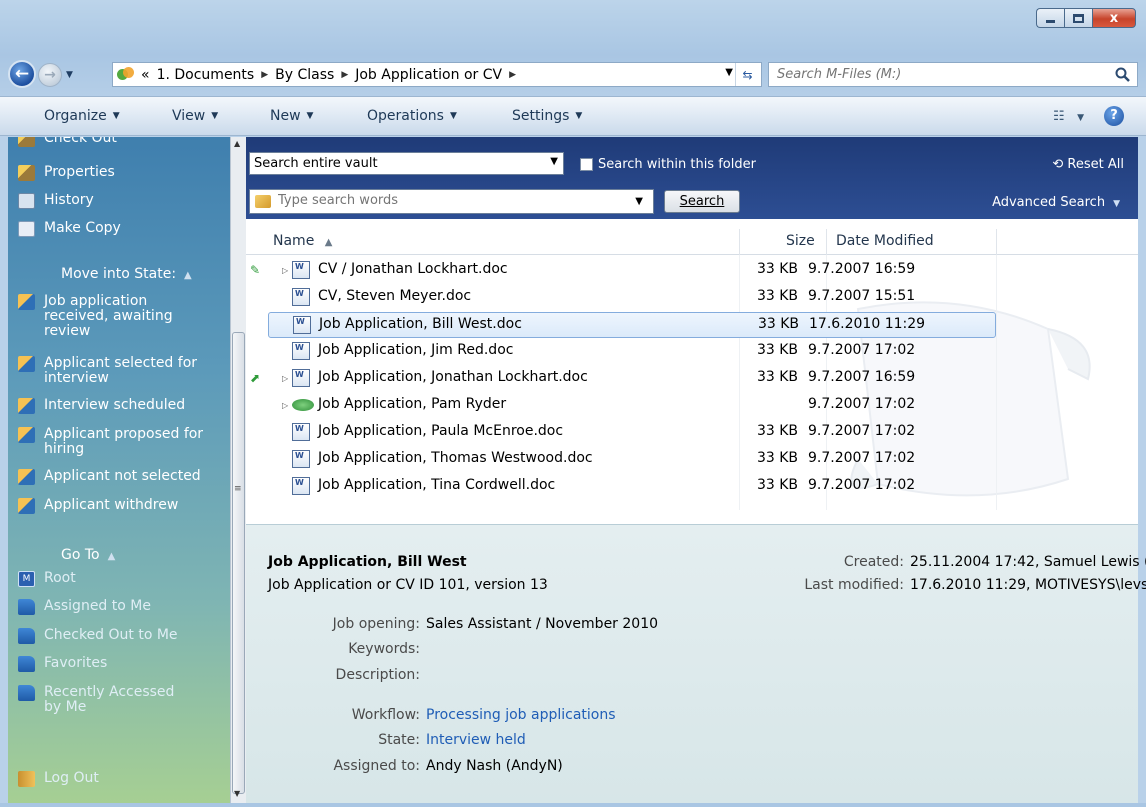  I want to click on refresh-button: ⇆, so click(747, 74).